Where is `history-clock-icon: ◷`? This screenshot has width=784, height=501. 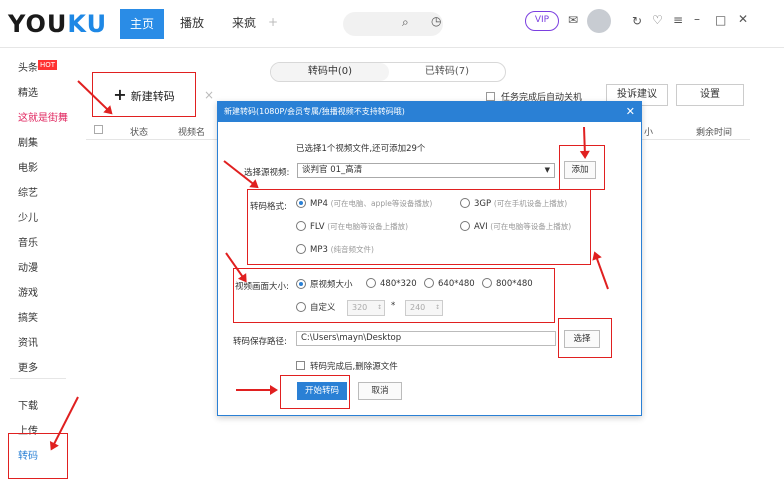 history-clock-icon: ◷ is located at coordinates (436, 21).